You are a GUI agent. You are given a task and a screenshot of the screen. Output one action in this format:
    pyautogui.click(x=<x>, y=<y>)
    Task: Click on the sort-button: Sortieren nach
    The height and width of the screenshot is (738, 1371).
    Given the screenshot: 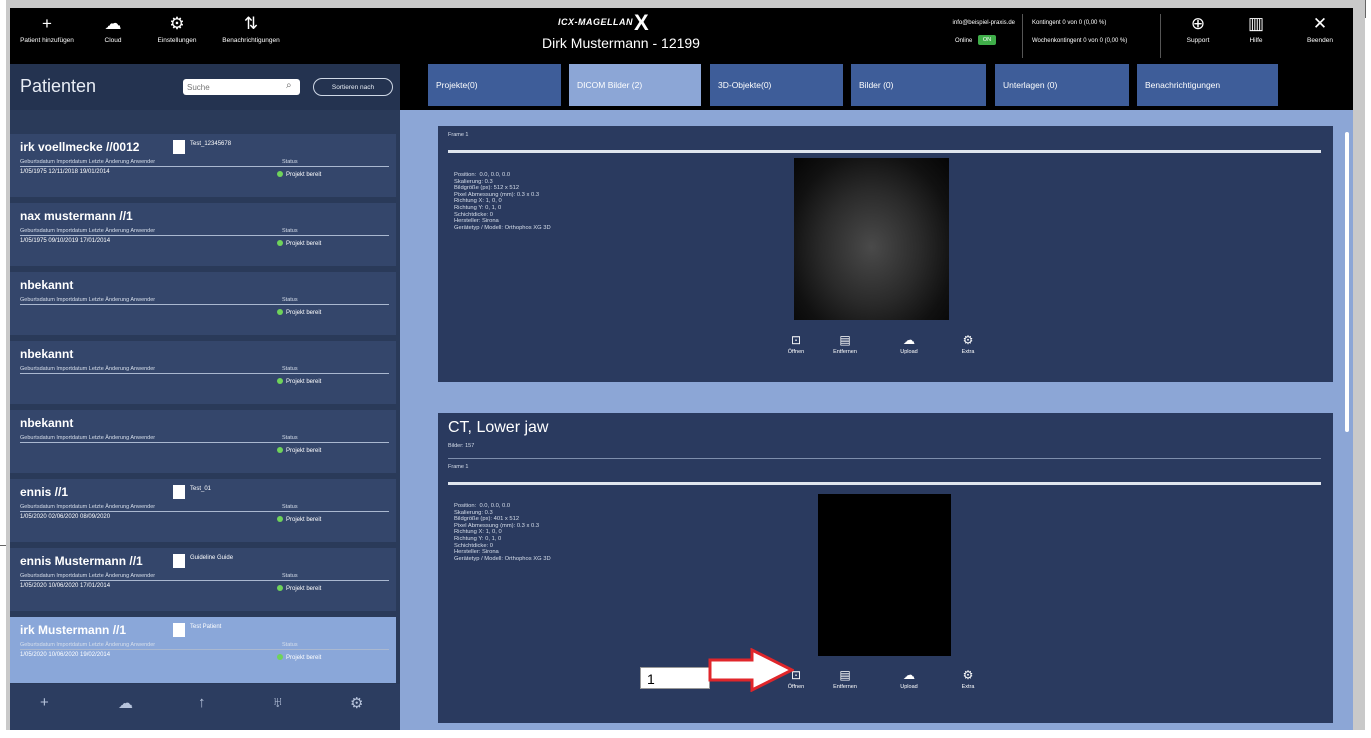 What is the action you would take?
    pyautogui.click(x=353, y=87)
    